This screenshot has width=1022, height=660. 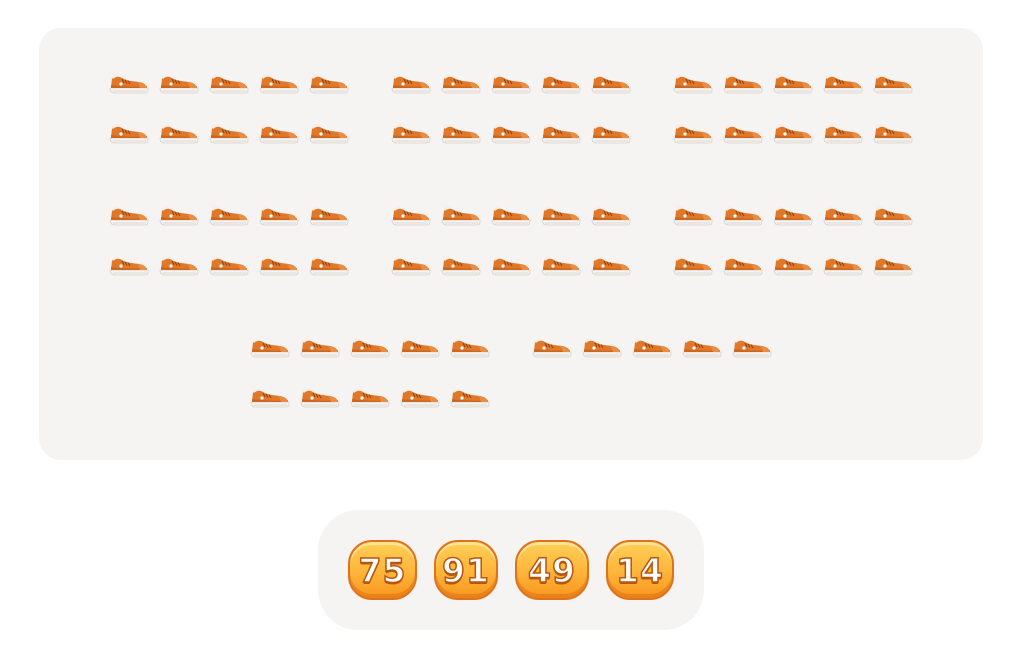 I want to click on answer-button-2: 91, so click(x=466, y=570).